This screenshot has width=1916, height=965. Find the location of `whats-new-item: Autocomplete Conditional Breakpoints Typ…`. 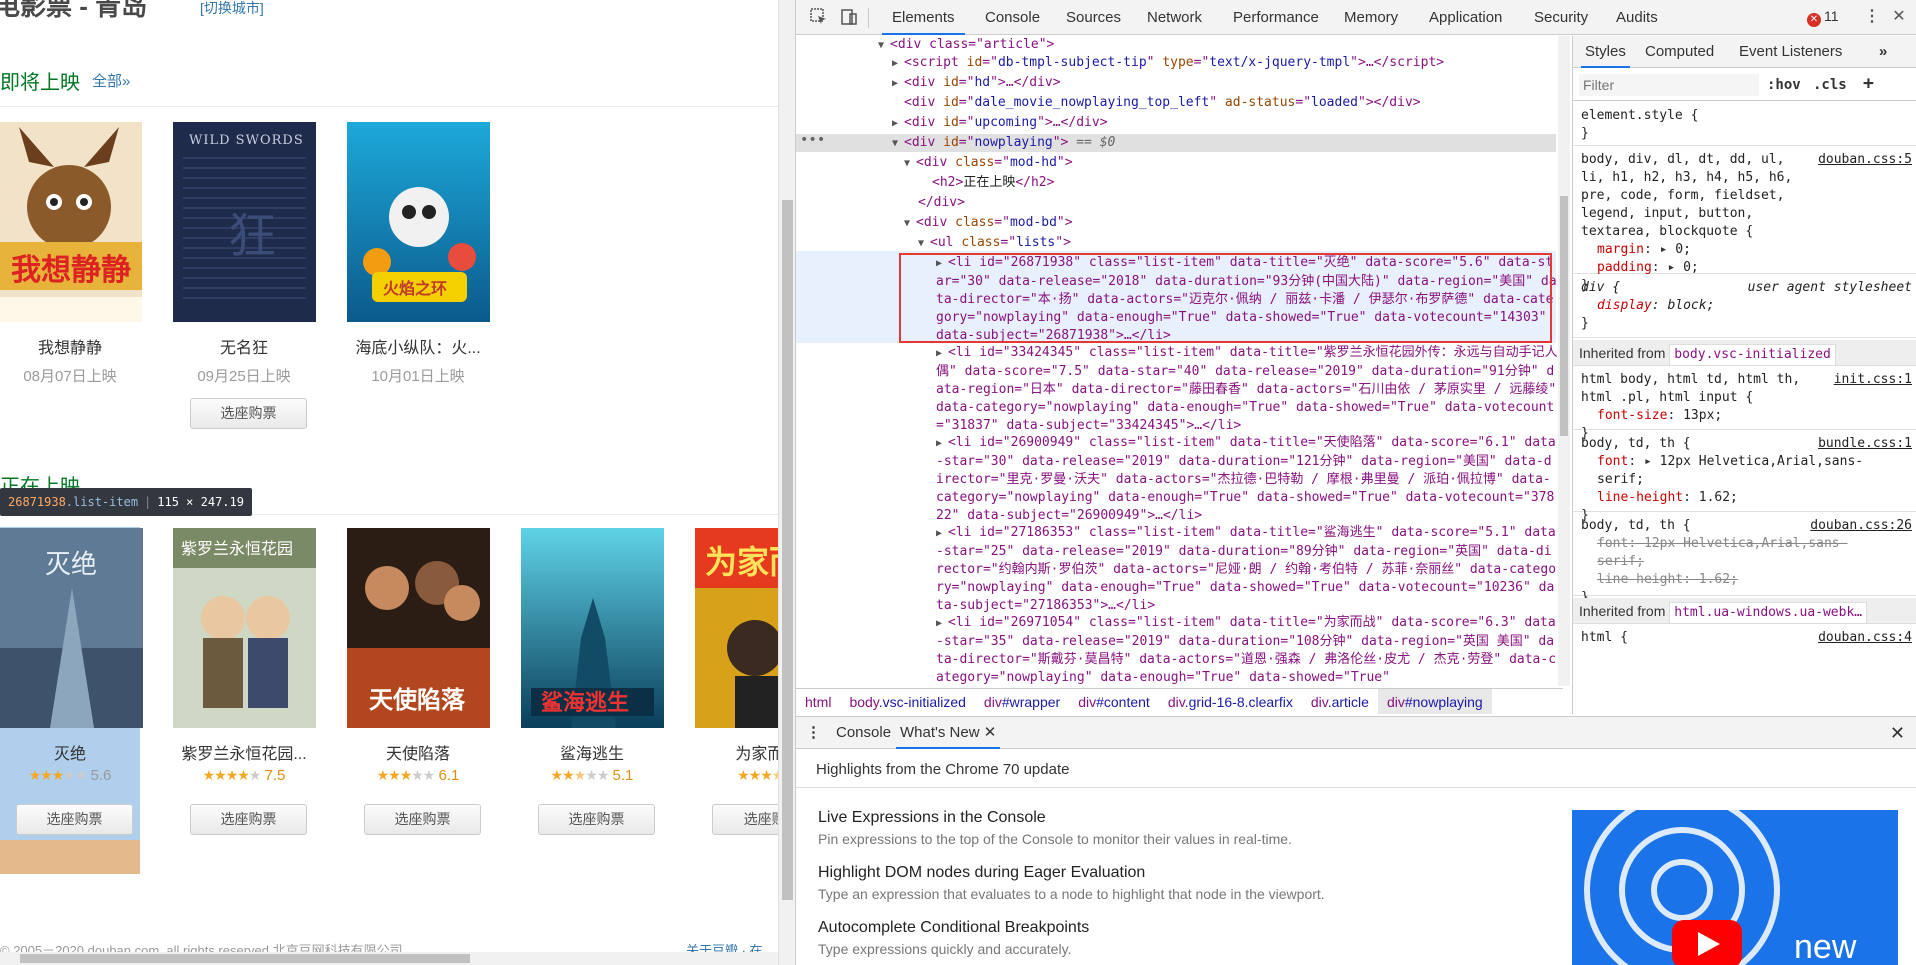

whats-new-item: Autocomplete Conditional Breakpoints Typ… is located at coordinates (953, 938).